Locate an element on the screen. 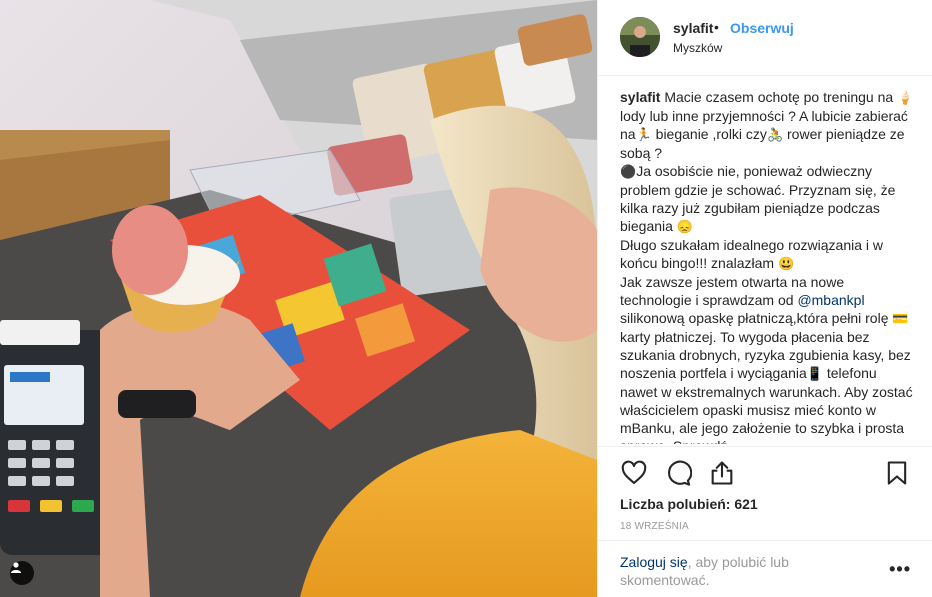  bookmark-icon is located at coordinates (897, 473).